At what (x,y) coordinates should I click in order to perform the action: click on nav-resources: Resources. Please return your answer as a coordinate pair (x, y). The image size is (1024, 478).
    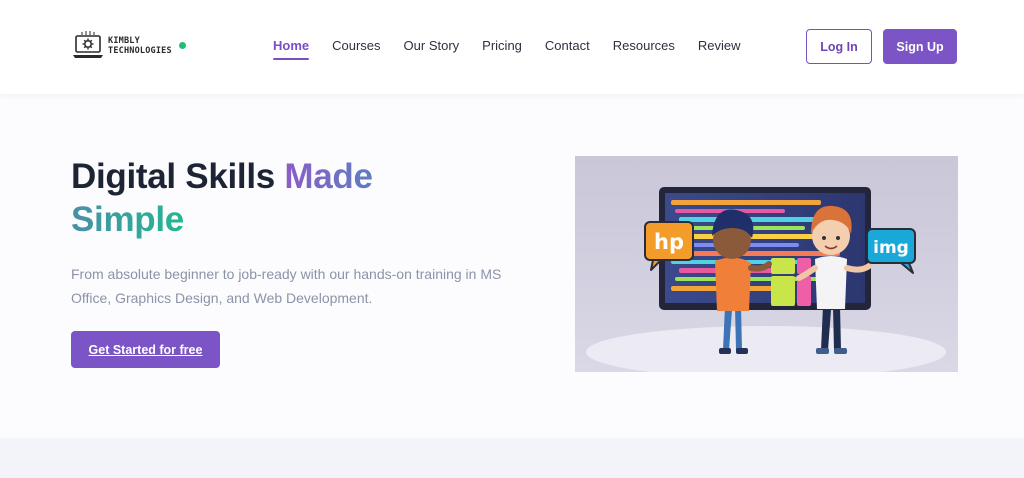
    Looking at the image, I should click on (644, 49).